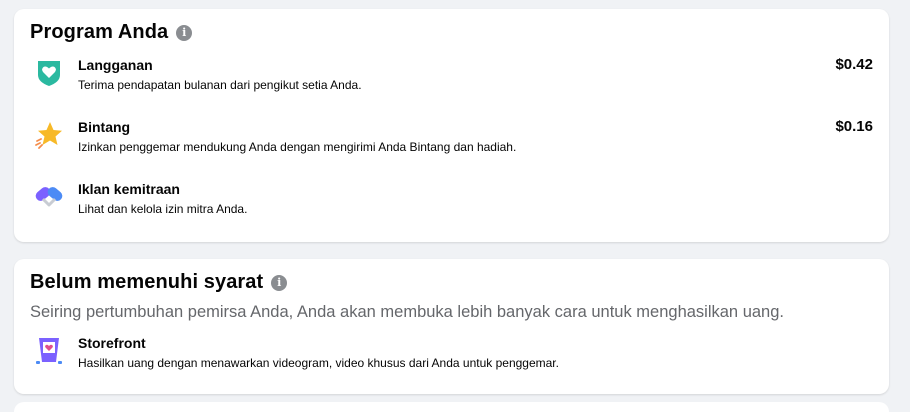  What do you see at coordinates (49, 351) in the screenshot?
I see `storefront-icon` at bounding box center [49, 351].